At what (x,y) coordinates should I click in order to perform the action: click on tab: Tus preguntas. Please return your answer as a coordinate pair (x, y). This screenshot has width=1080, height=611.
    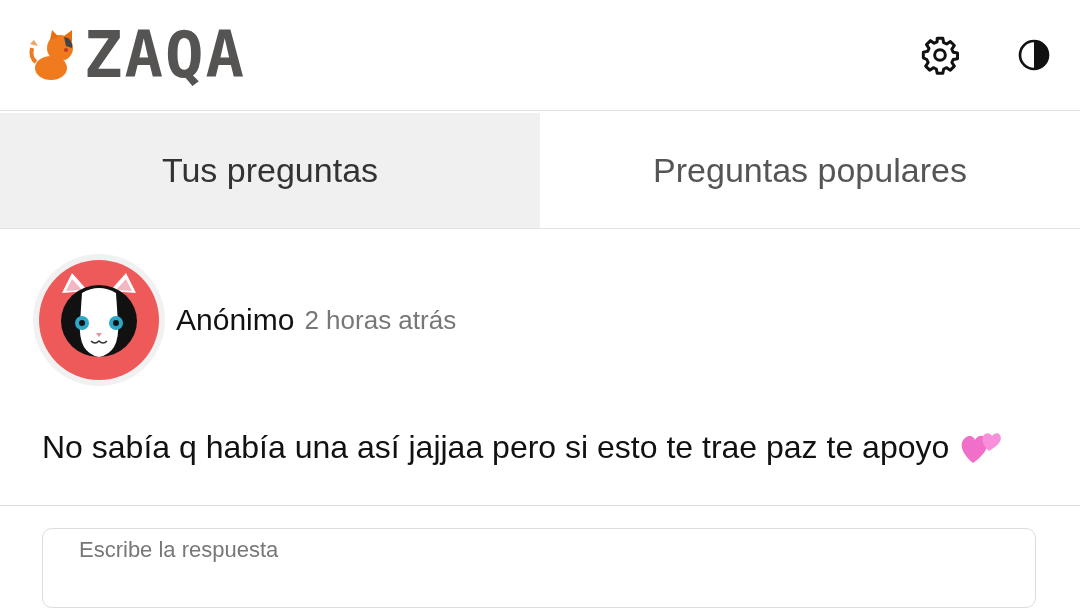
    Looking at the image, I should click on (270, 170).